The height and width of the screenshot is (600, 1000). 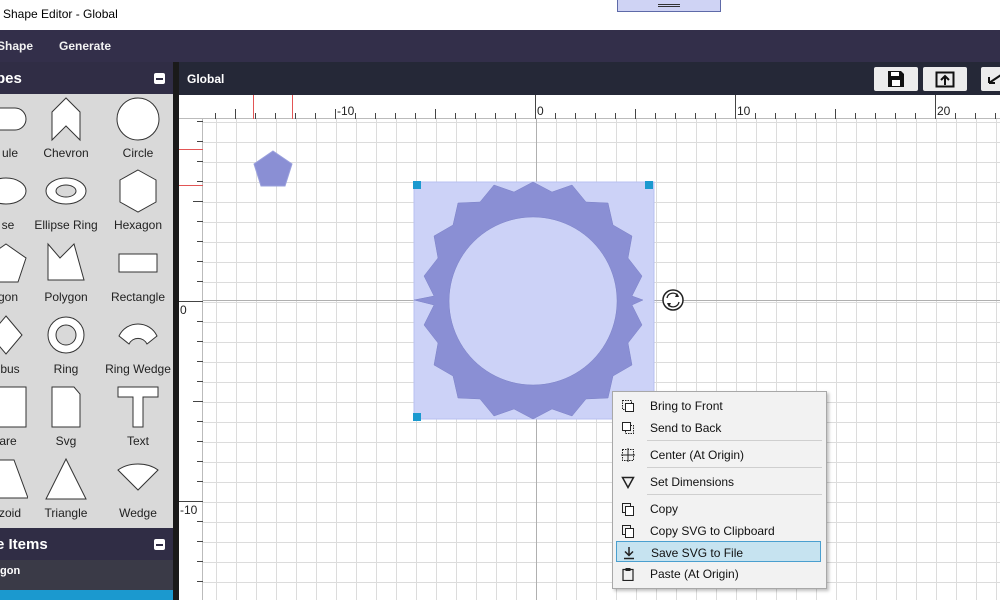 I want to click on save-svg-icon, so click(x=629, y=553).